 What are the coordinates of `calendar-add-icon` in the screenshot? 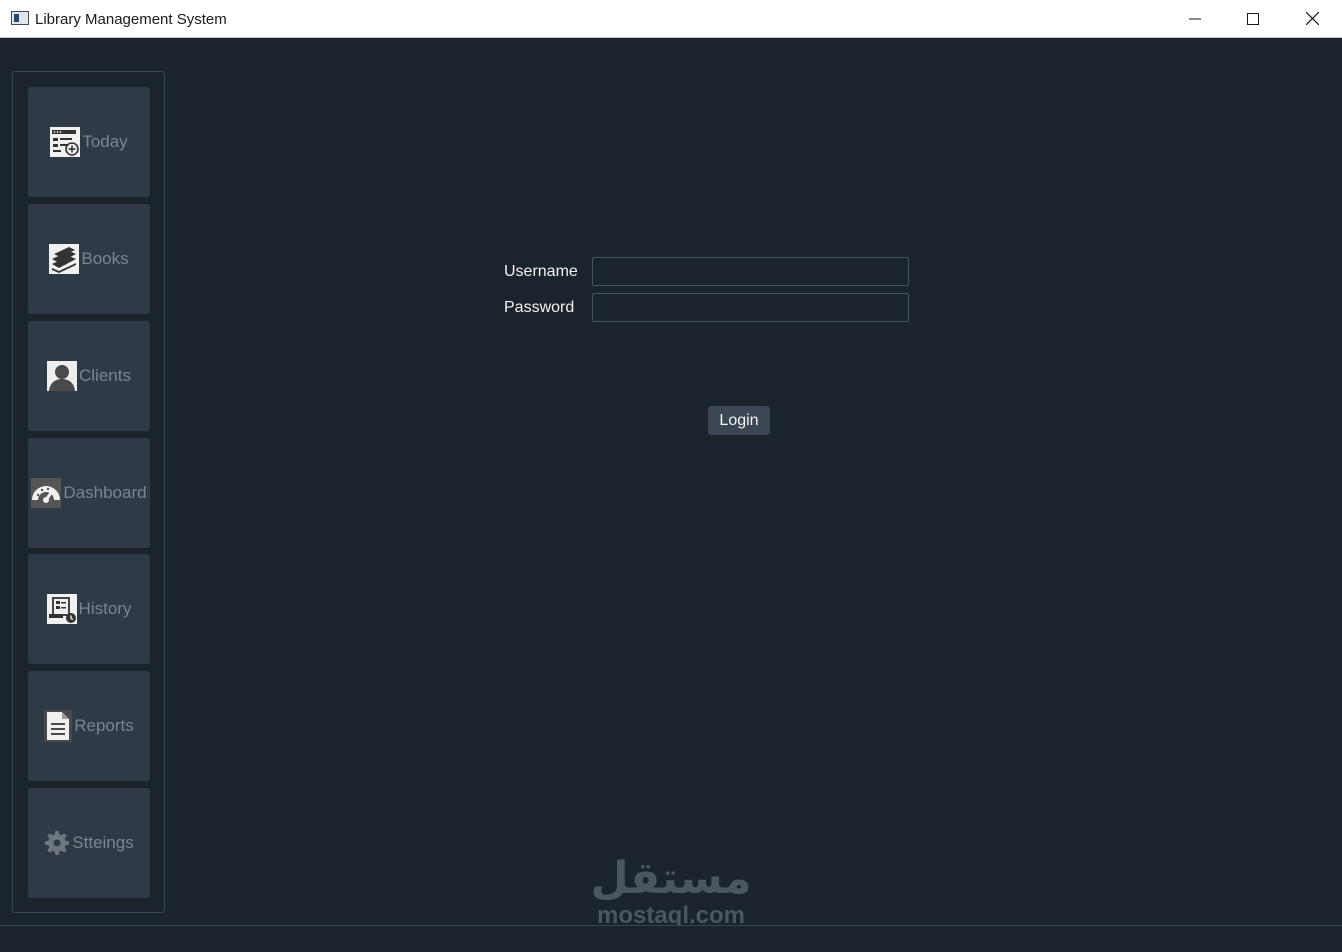 It's located at (65, 142).